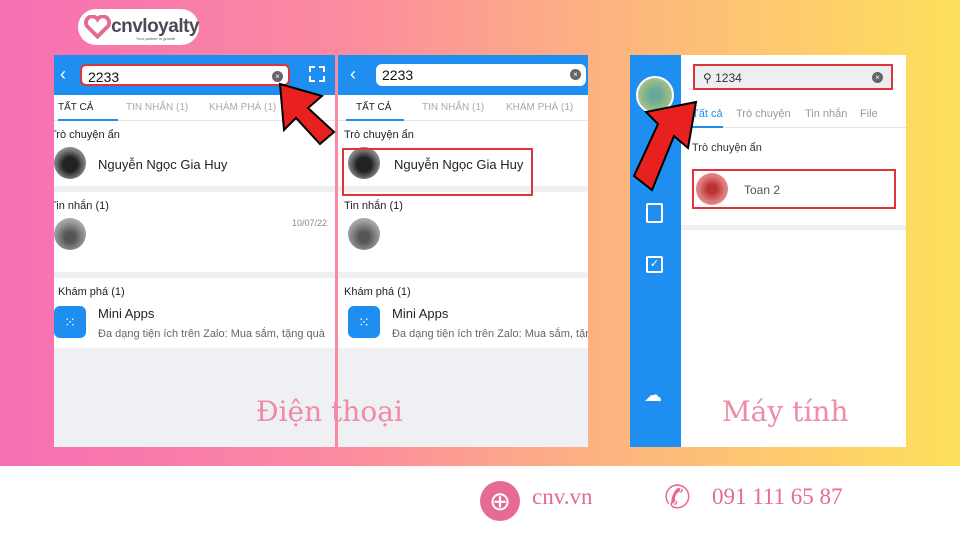 This screenshot has width=960, height=538. What do you see at coordinates (468, 242) in the screenshot?
I see `message-row` at bounding box center [468, 242].